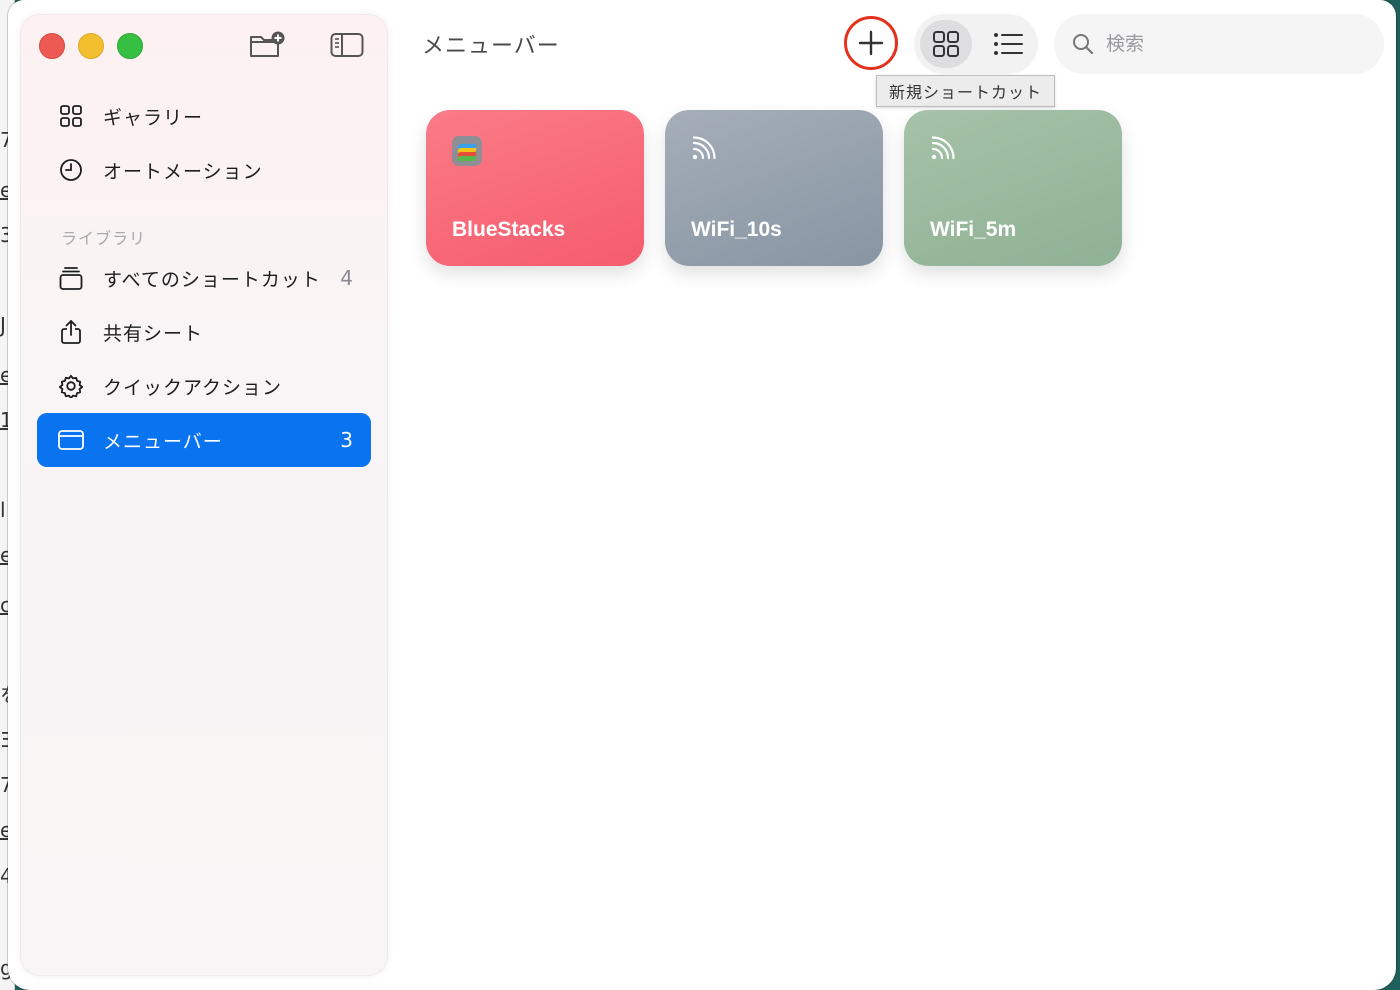 This screenshot has width=1400, height=990. I want to click on search-field, so click(1219, 44).